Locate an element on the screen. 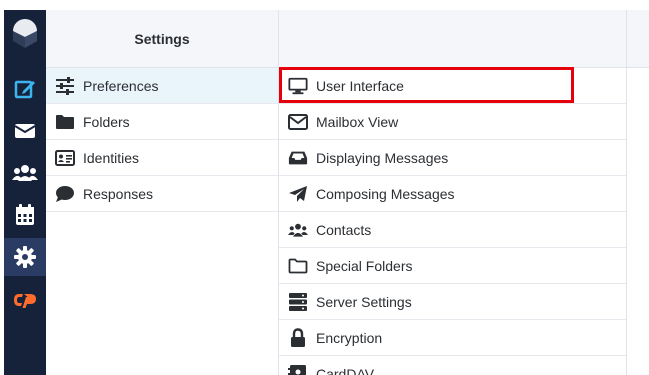 This screenshot has height=375, width=649. id-card-icon is located at coordinates (65, 158).